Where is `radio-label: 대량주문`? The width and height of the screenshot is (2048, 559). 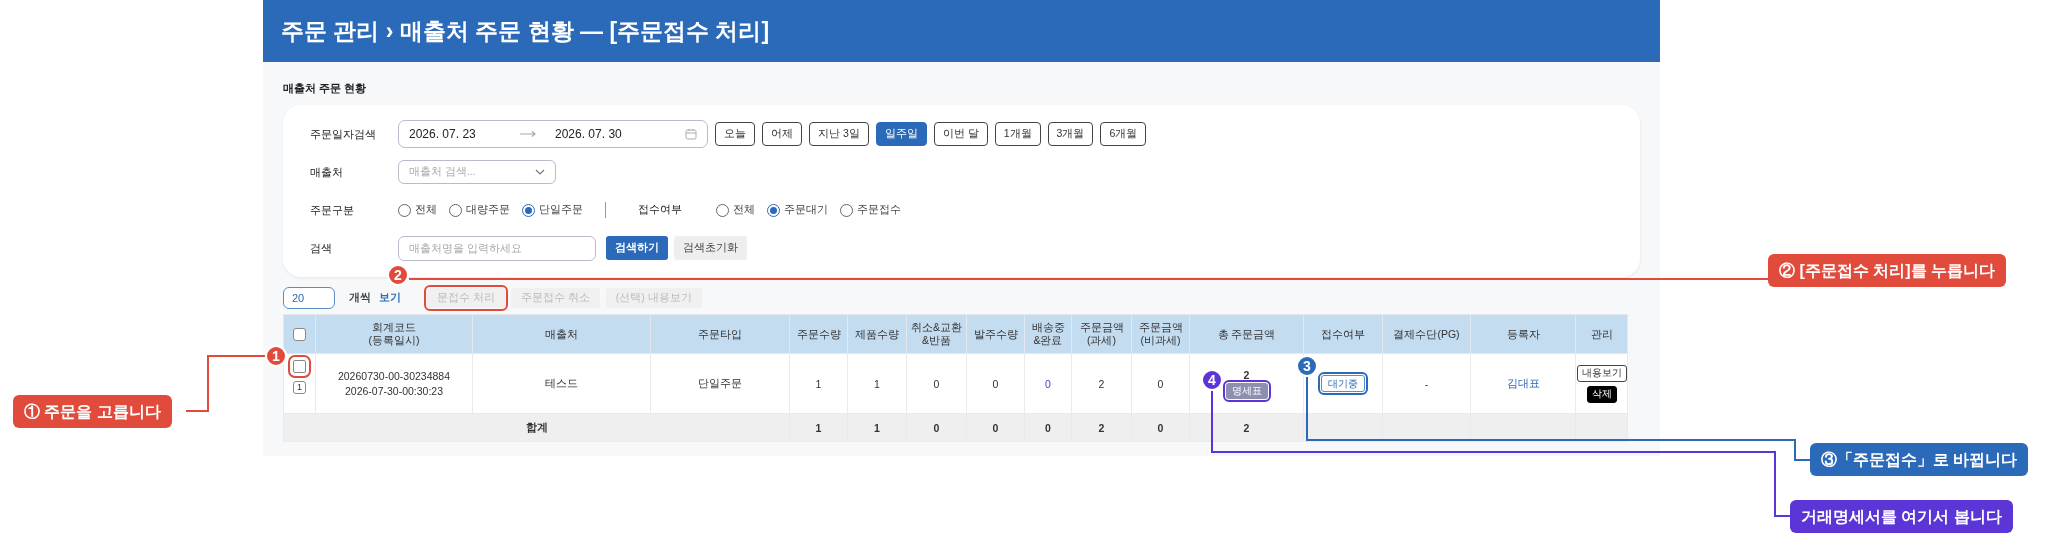 radio-label: 대량주문 is located at coordinates (488, 210).